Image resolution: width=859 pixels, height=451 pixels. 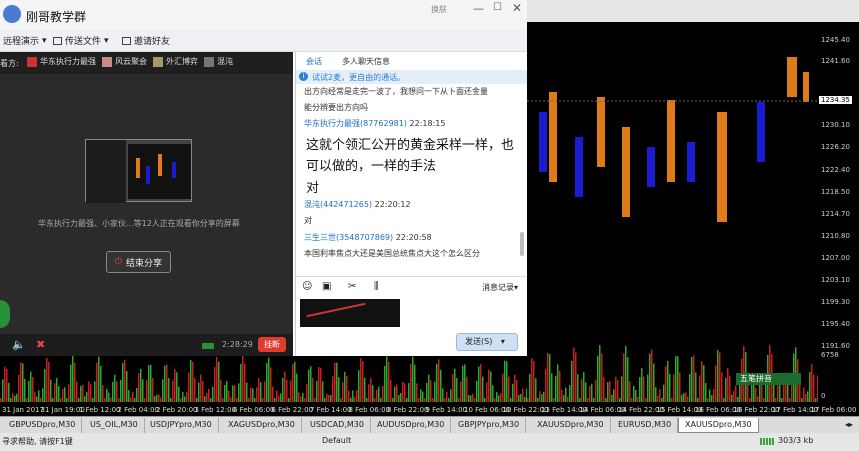 What do you see at coordinates (571, 425) in the screenshot?
I see `tab-chart: XAUUSDpro,M30` at bounding box center [571, 425].